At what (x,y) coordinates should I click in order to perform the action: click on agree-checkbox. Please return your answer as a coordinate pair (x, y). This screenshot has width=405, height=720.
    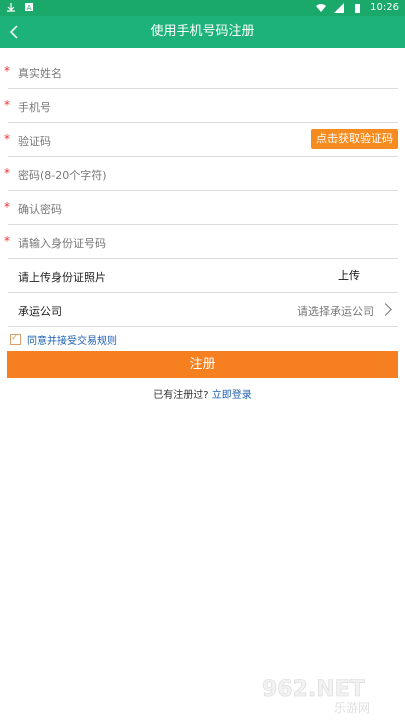
    Looking at the image, I should click on (15, 339).